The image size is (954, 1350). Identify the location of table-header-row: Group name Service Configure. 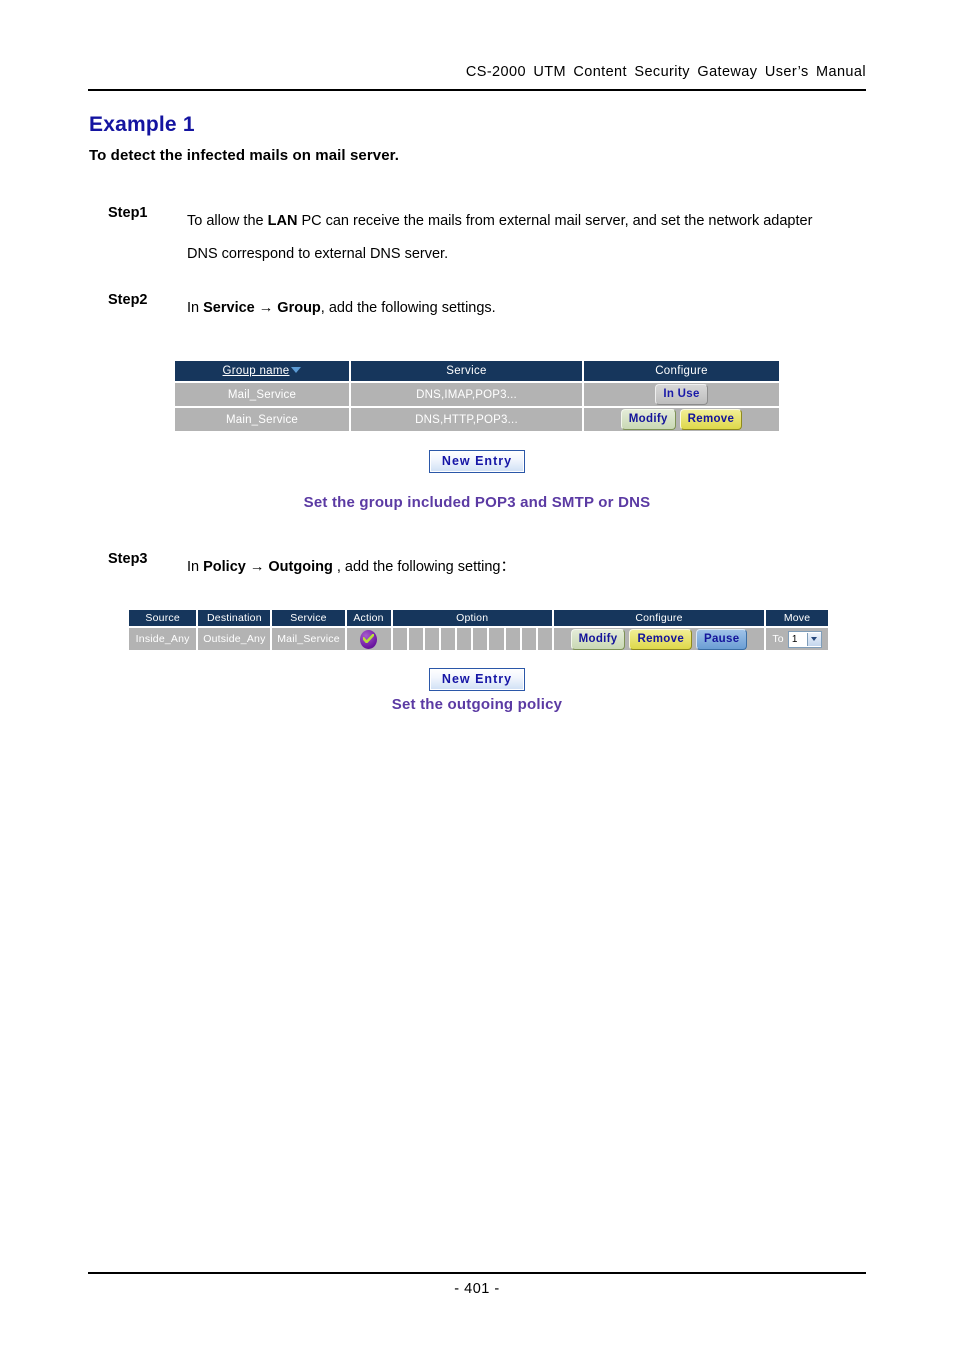
(477, 371).